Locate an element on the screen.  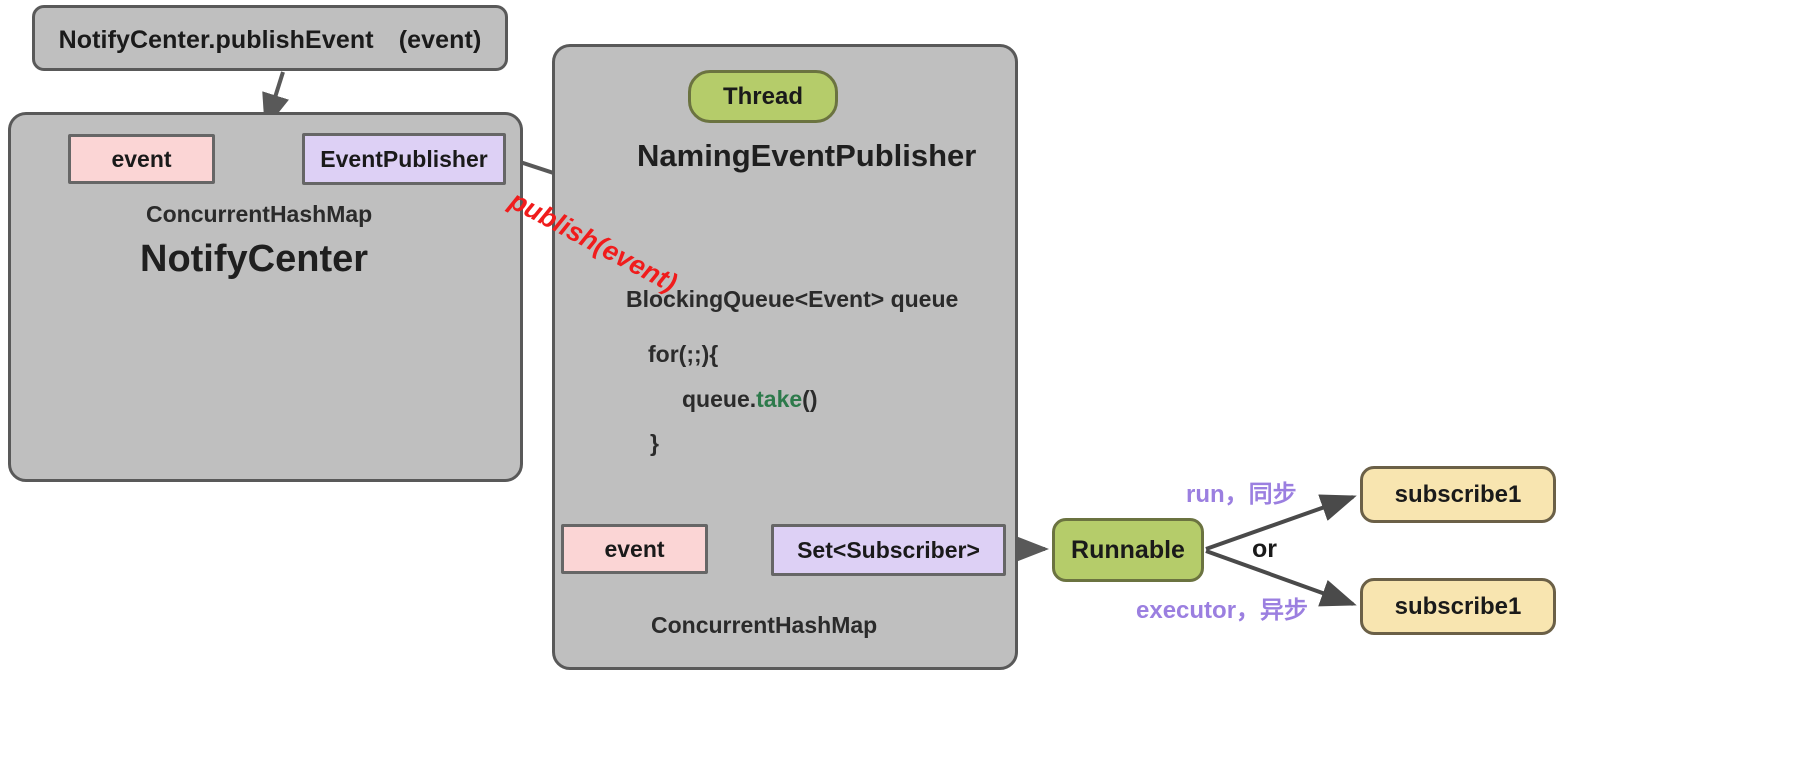
run-sync-edge-label: run，同步 is located at coordinates (1241, 494).